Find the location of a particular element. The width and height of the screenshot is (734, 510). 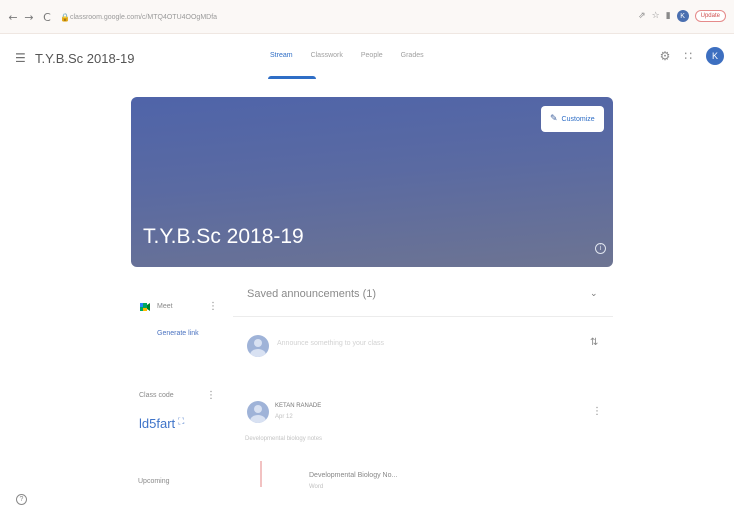

banner-title: T.Y.B.Sc 2018-19 is located at coordinates (223, 236).